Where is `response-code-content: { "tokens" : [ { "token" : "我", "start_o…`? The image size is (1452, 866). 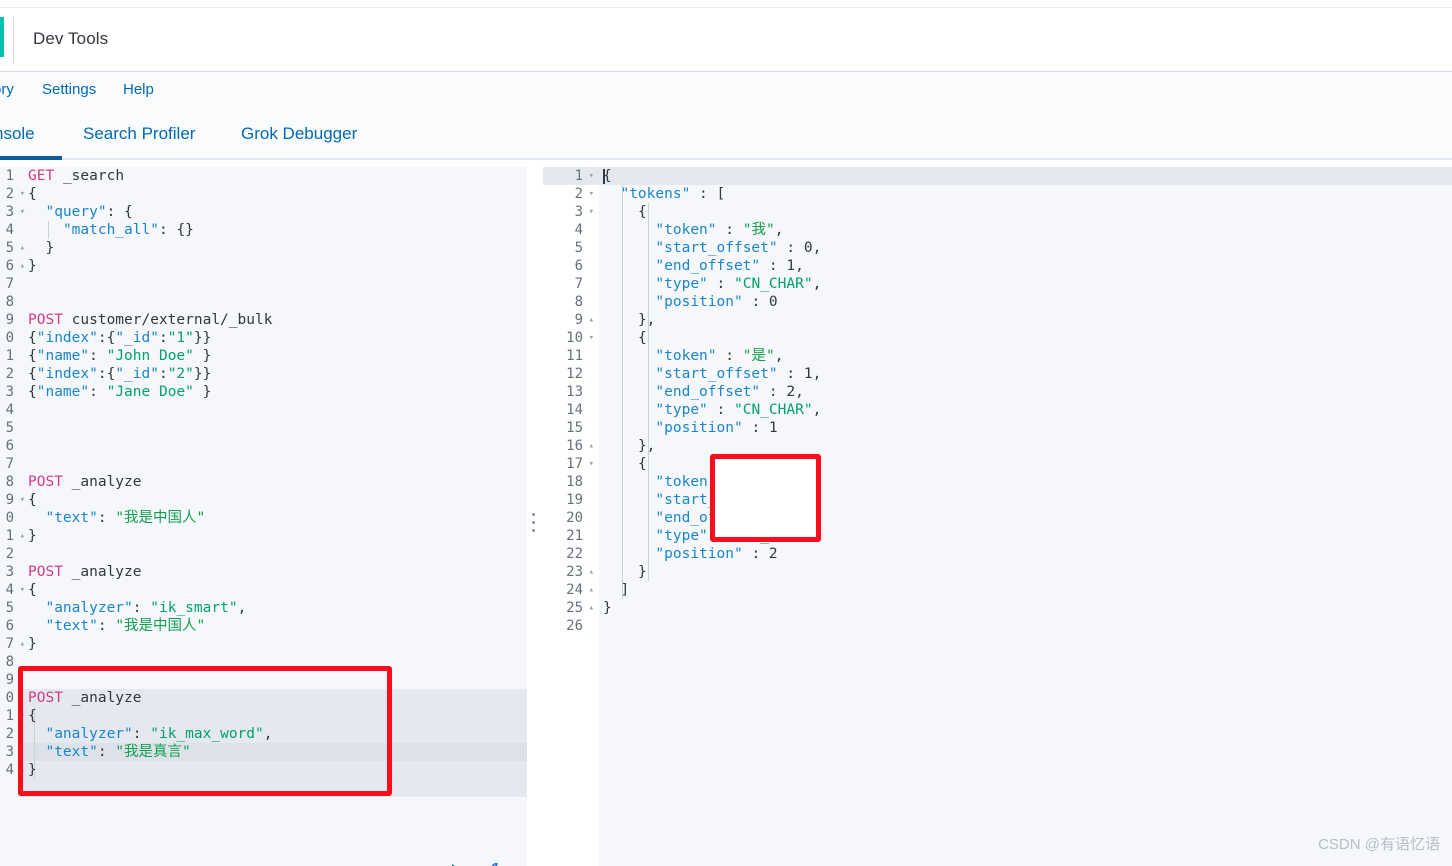 response-code-content: { "tokens" : [ { "token" : "我", "start_o… is located at coordinates (712, 401).